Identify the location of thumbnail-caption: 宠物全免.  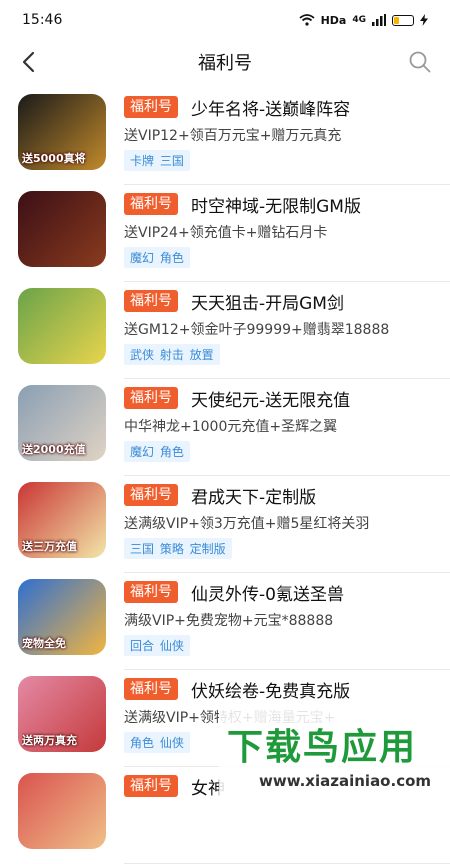
(44, 643).